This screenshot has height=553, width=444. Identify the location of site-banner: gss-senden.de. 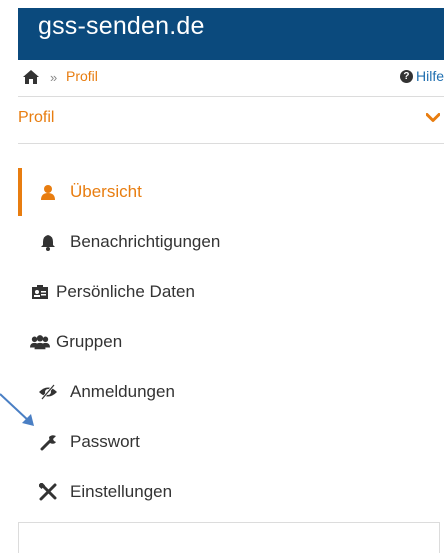
(231, 34).